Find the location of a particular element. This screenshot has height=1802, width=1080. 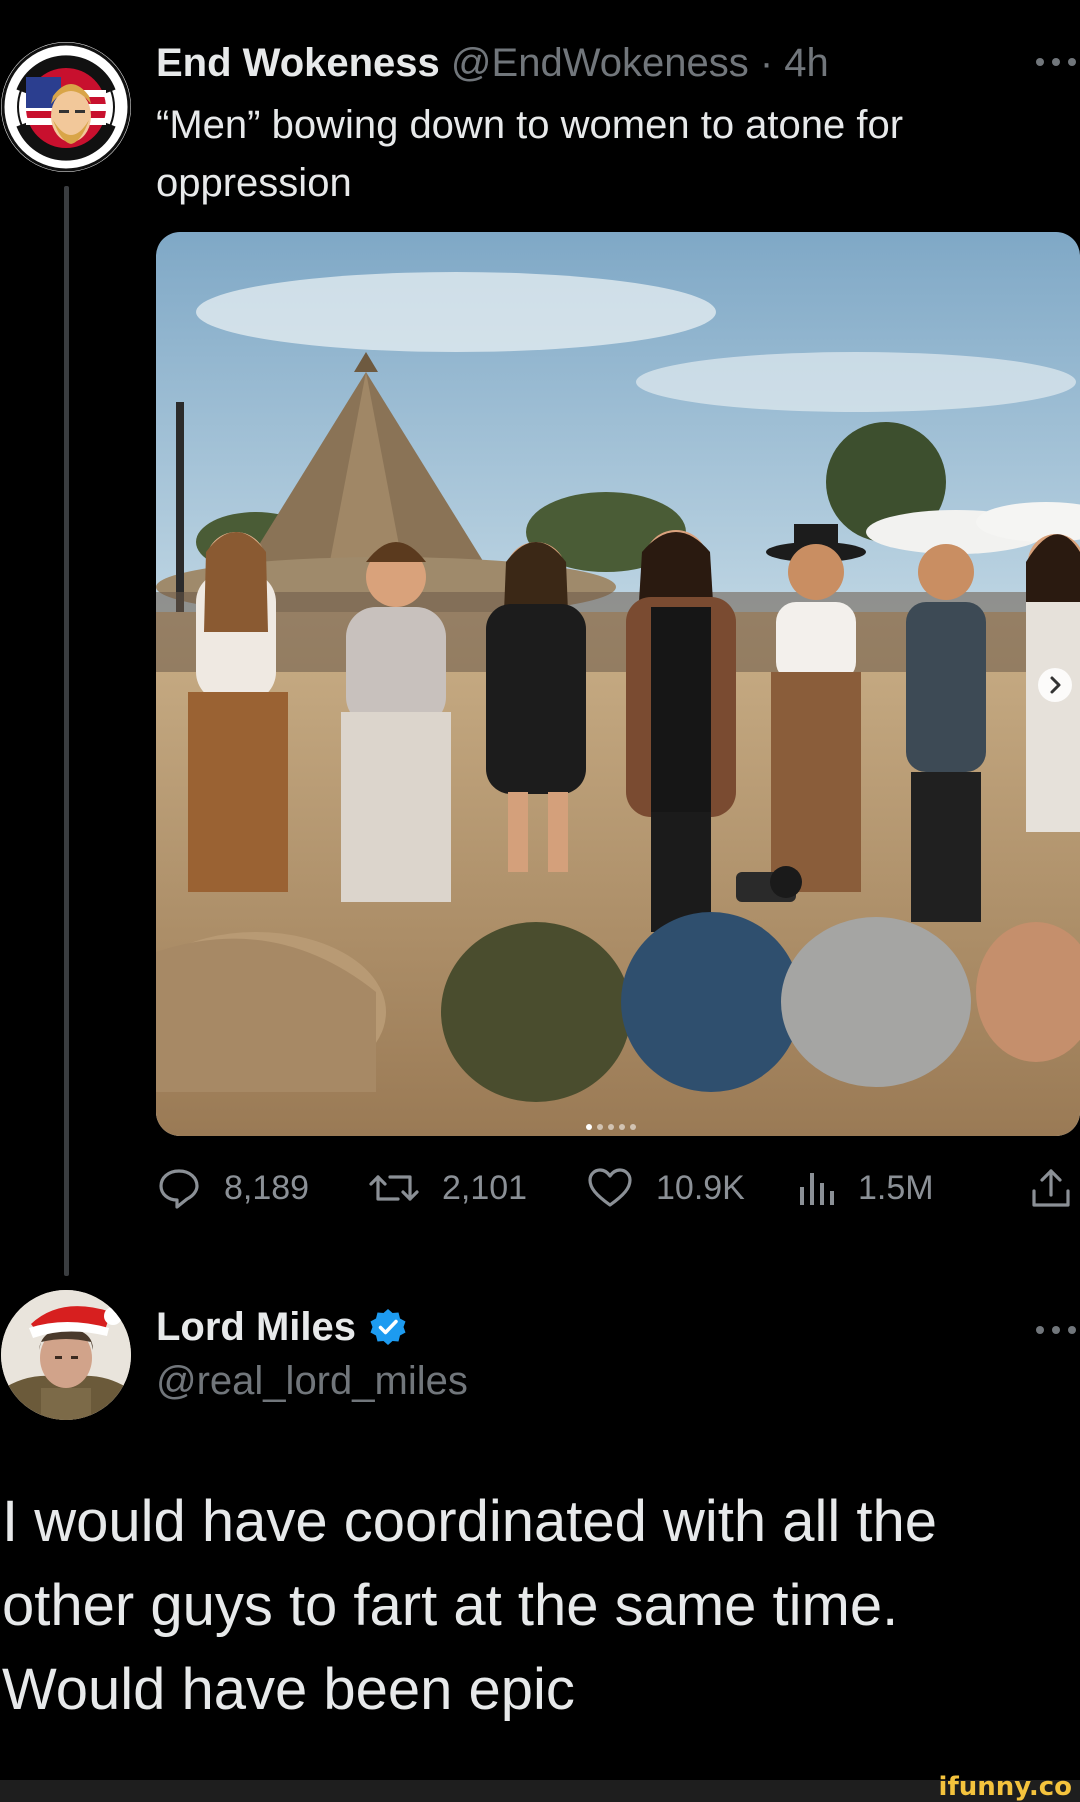

like-button: 10.9K is located at coordinates (665, 1188).